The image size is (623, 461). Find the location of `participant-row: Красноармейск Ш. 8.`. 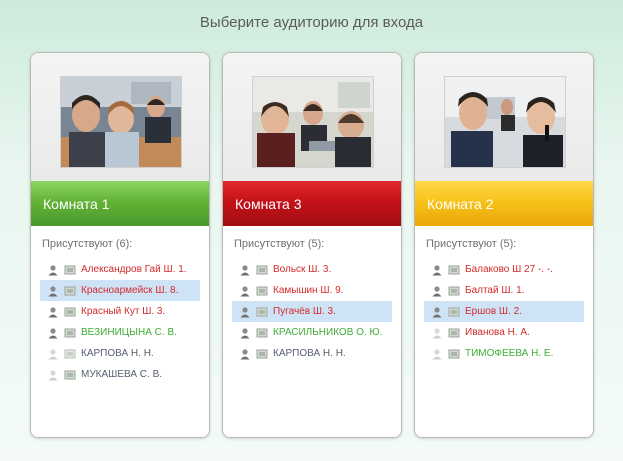

participant-row: Красноармейск Ш. 8. is located at coordinates (120, 290).